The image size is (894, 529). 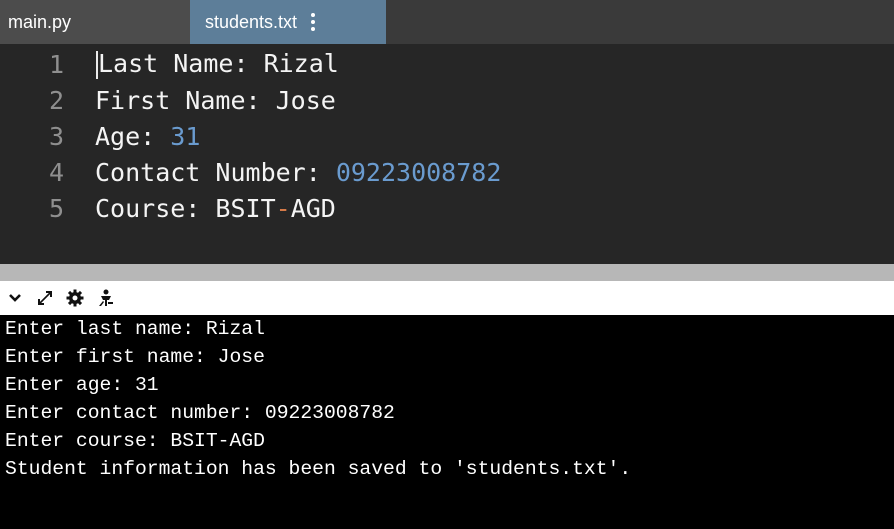 What do you see at coordinates (251, 21) in the screenshot?
I see `tab-label: students.txt` at bounding box center [251, 21].